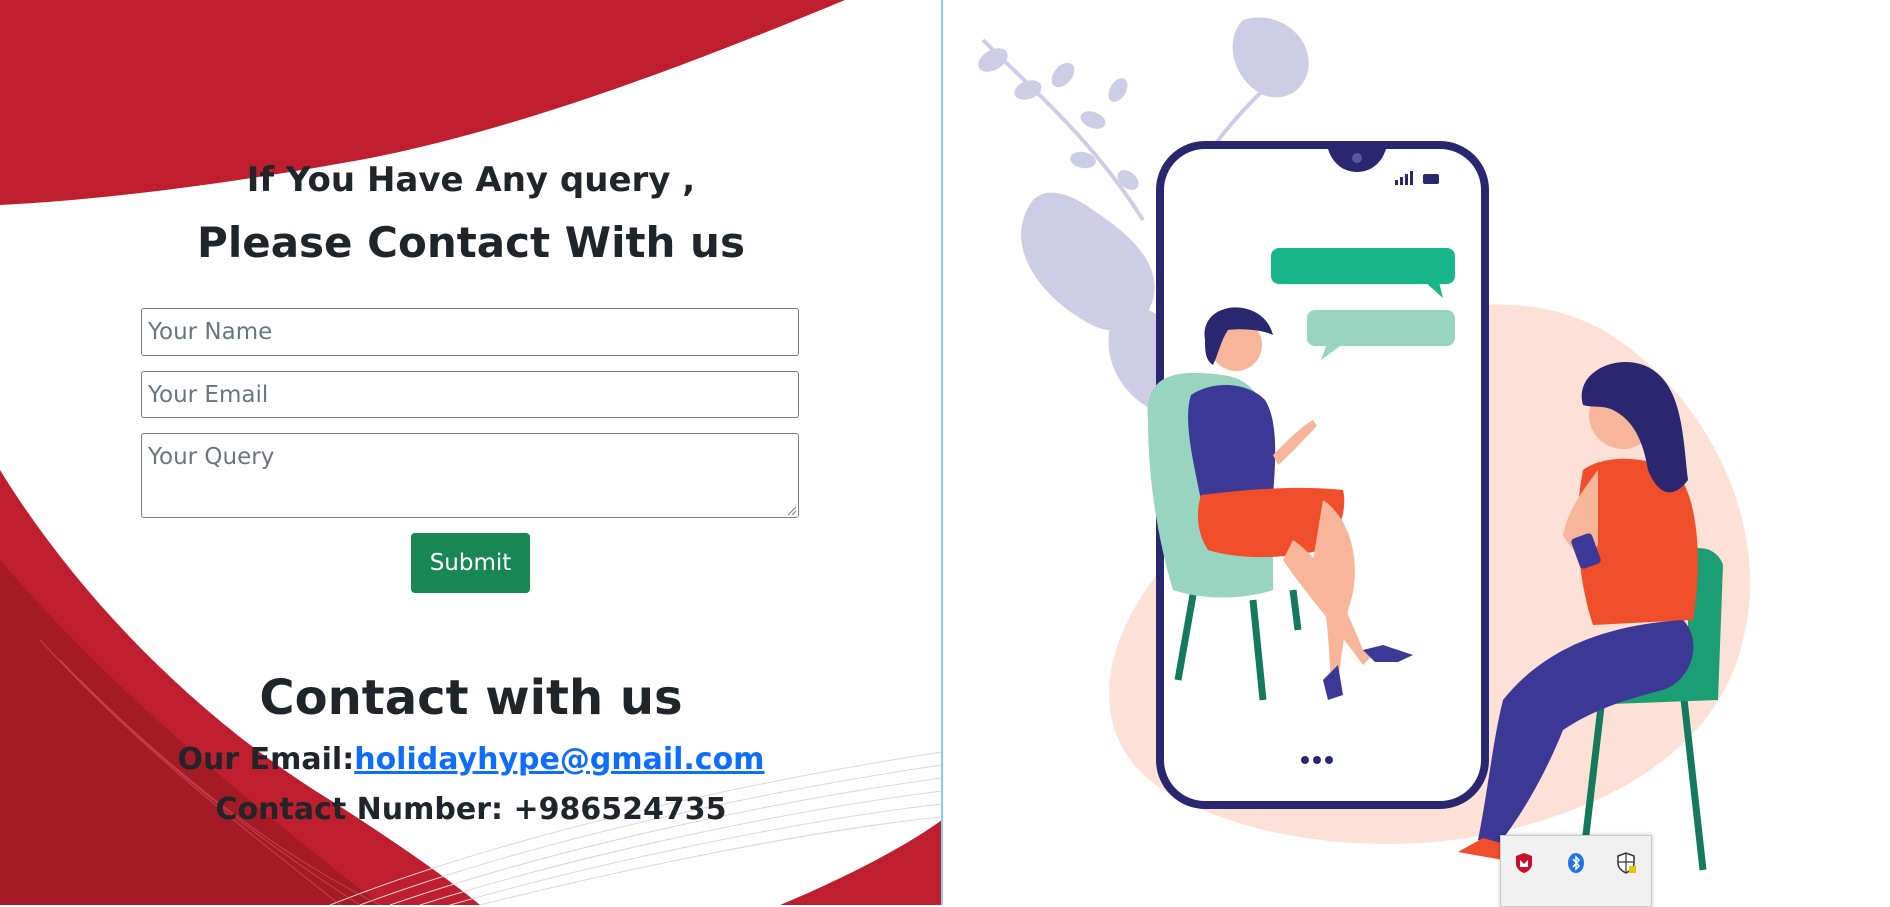  I want to click on contact-phone-line: Contact Number: +986524735, so click(471, 809).